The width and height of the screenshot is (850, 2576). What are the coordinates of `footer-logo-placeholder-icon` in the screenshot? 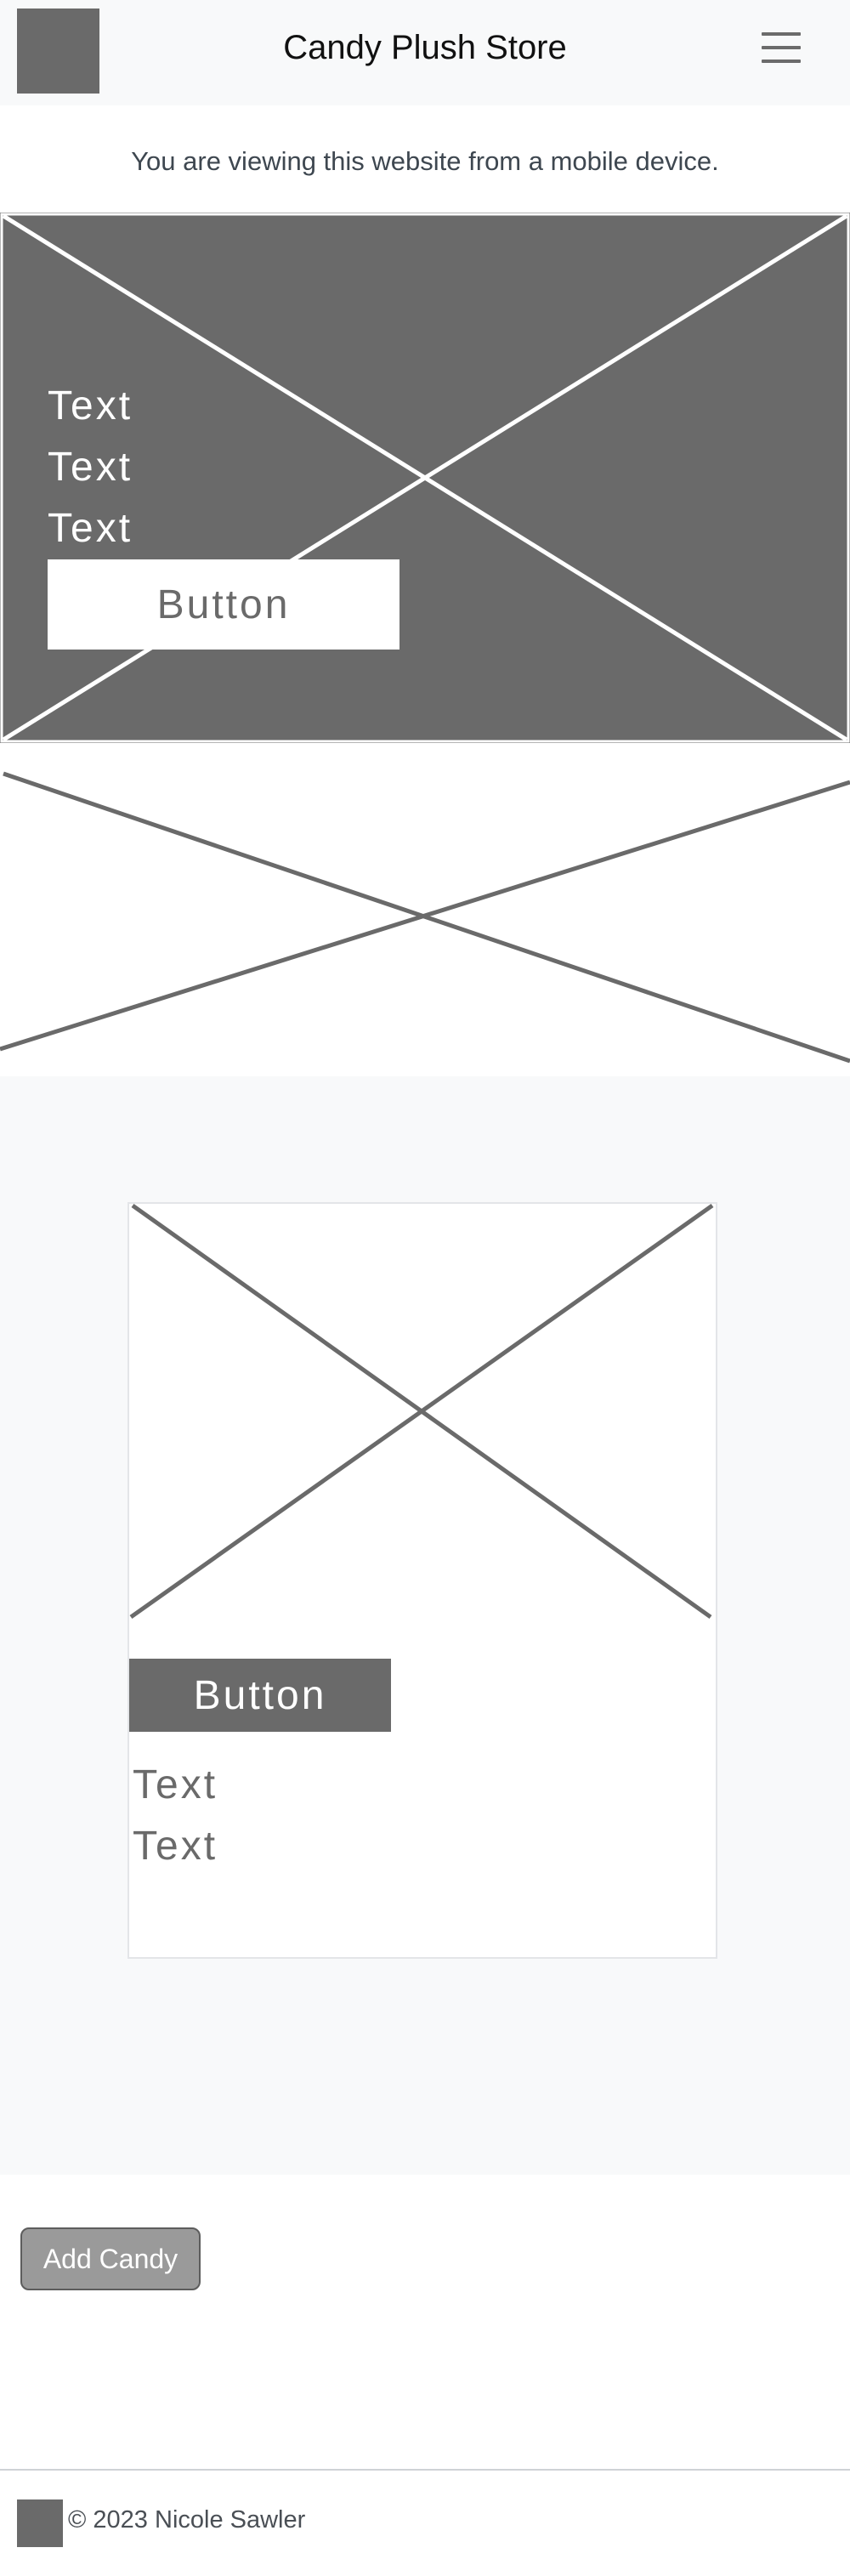 It's located at (40, 2523).